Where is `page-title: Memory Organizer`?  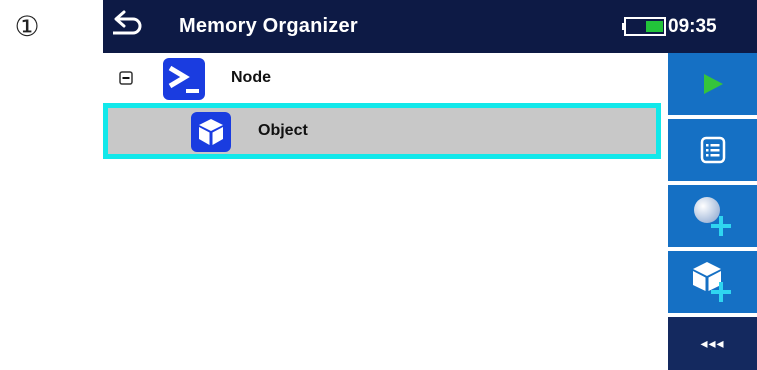 page-title: Memory Organizer is located at coordinates (268, 26).